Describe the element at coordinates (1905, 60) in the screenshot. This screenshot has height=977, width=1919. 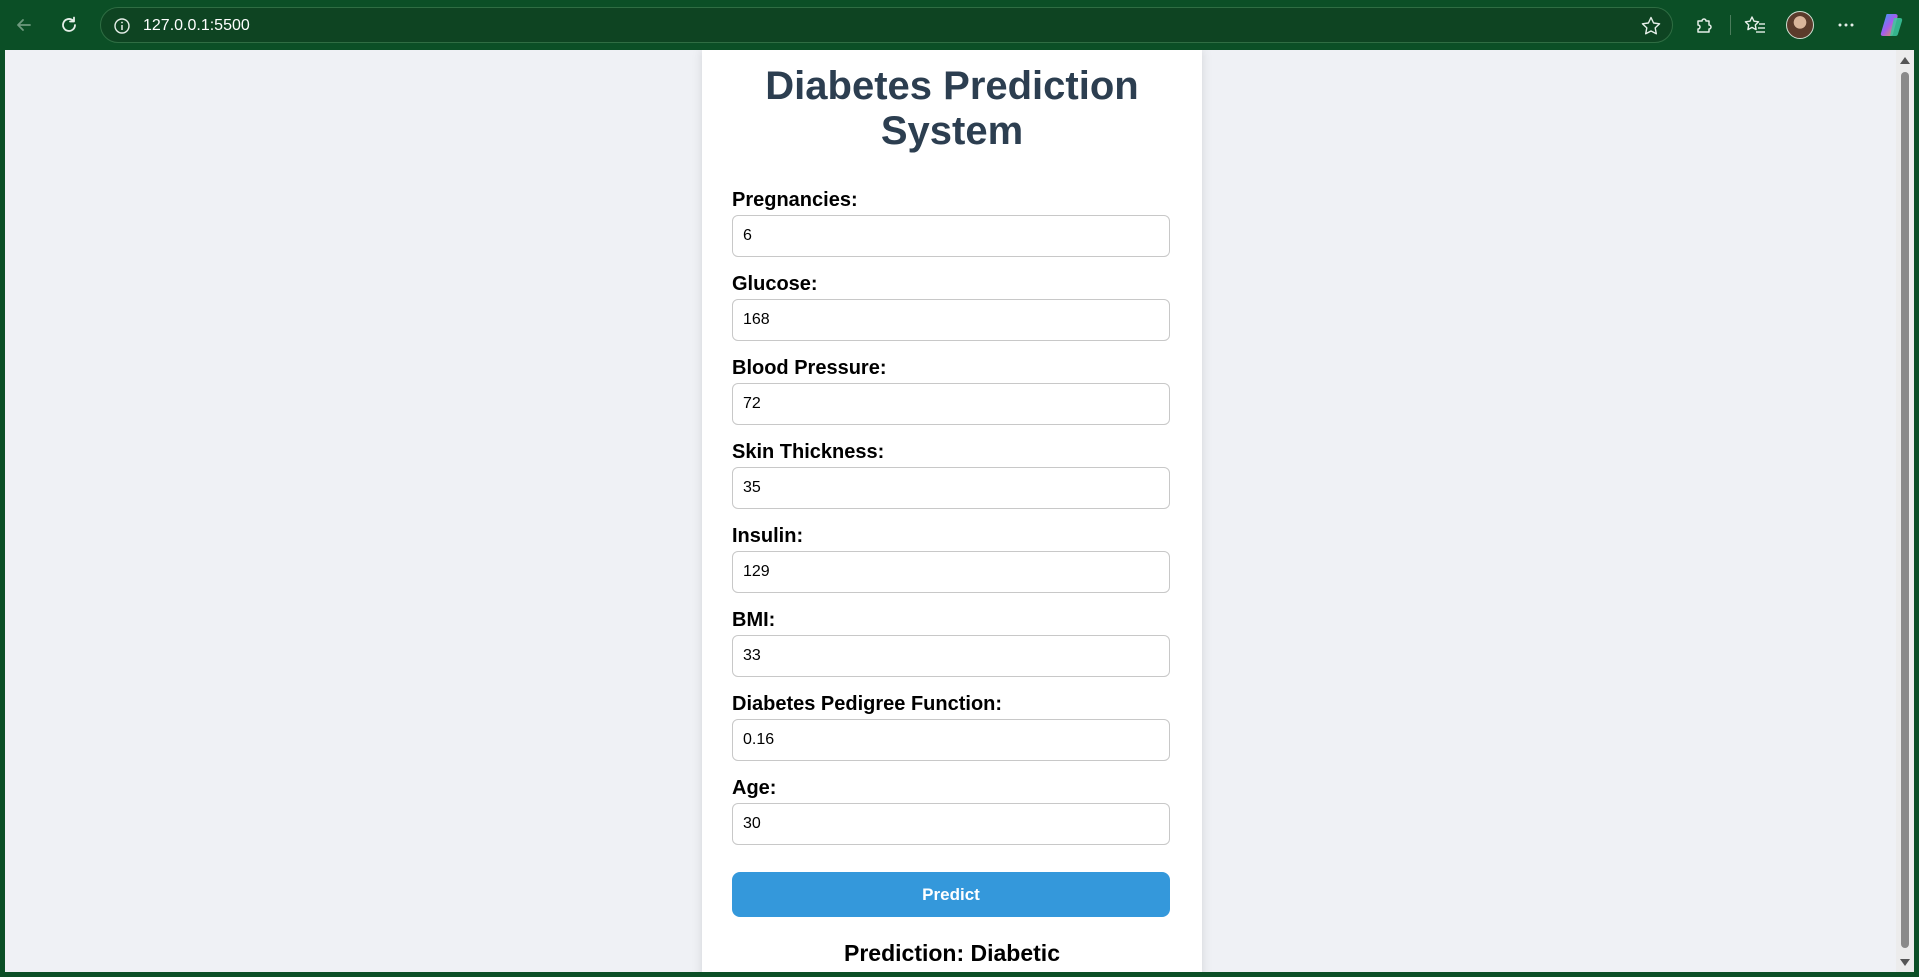
I see `scroll-up-arrow-icon` at that location.